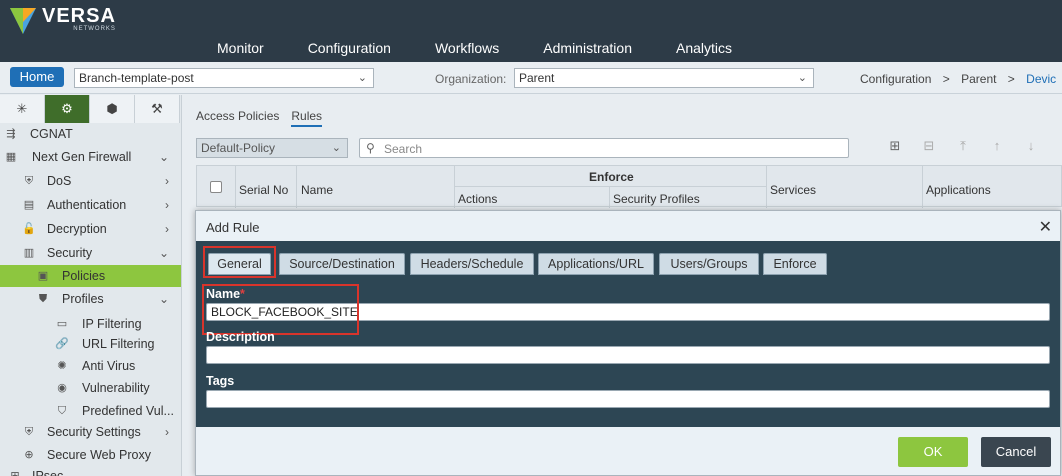  Describe the element at coordinates (90, 388) in the screenshot. I see `sidebar-item-vulnerability: ◉ Vulnerability` at that location.